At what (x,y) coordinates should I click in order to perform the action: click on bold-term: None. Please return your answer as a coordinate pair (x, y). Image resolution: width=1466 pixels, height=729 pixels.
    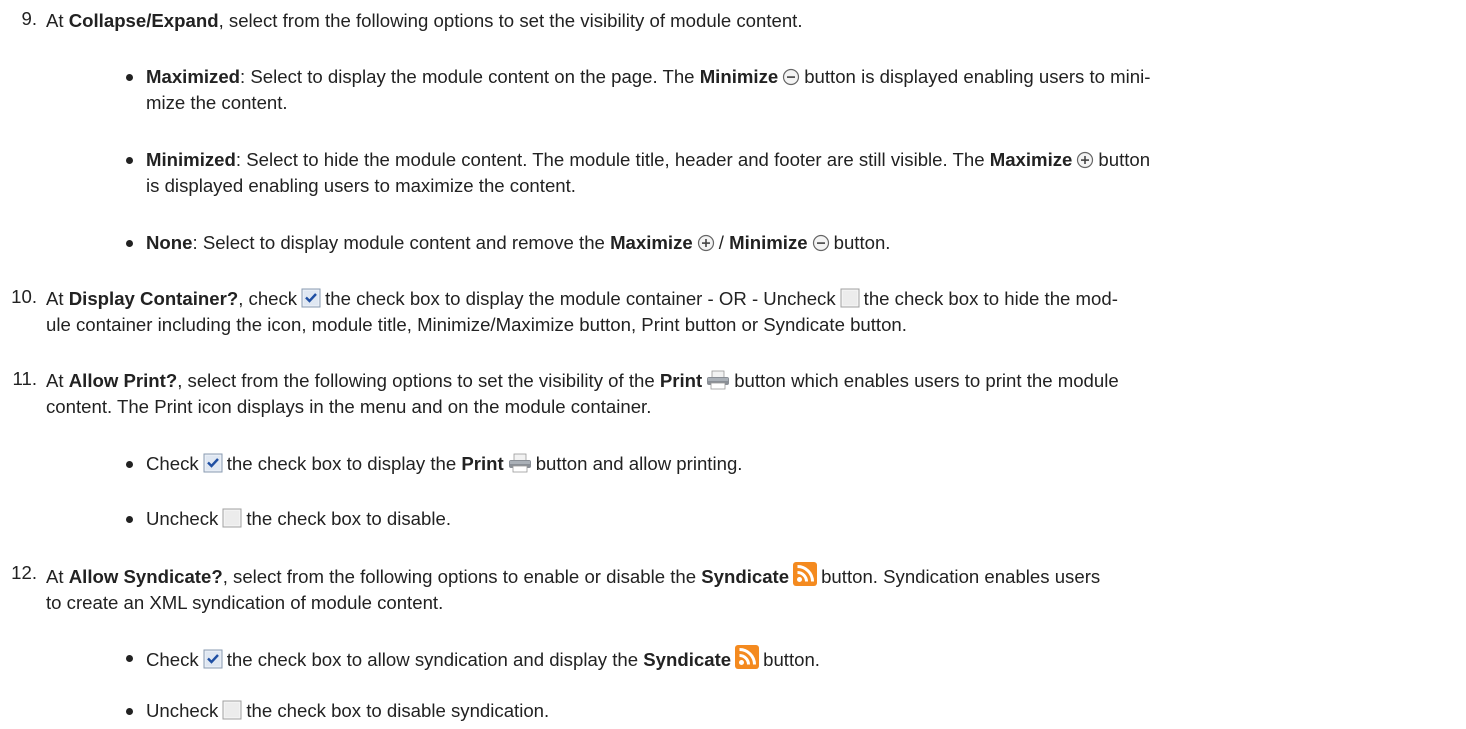
    Looking at the image, I should click on (169, 242).